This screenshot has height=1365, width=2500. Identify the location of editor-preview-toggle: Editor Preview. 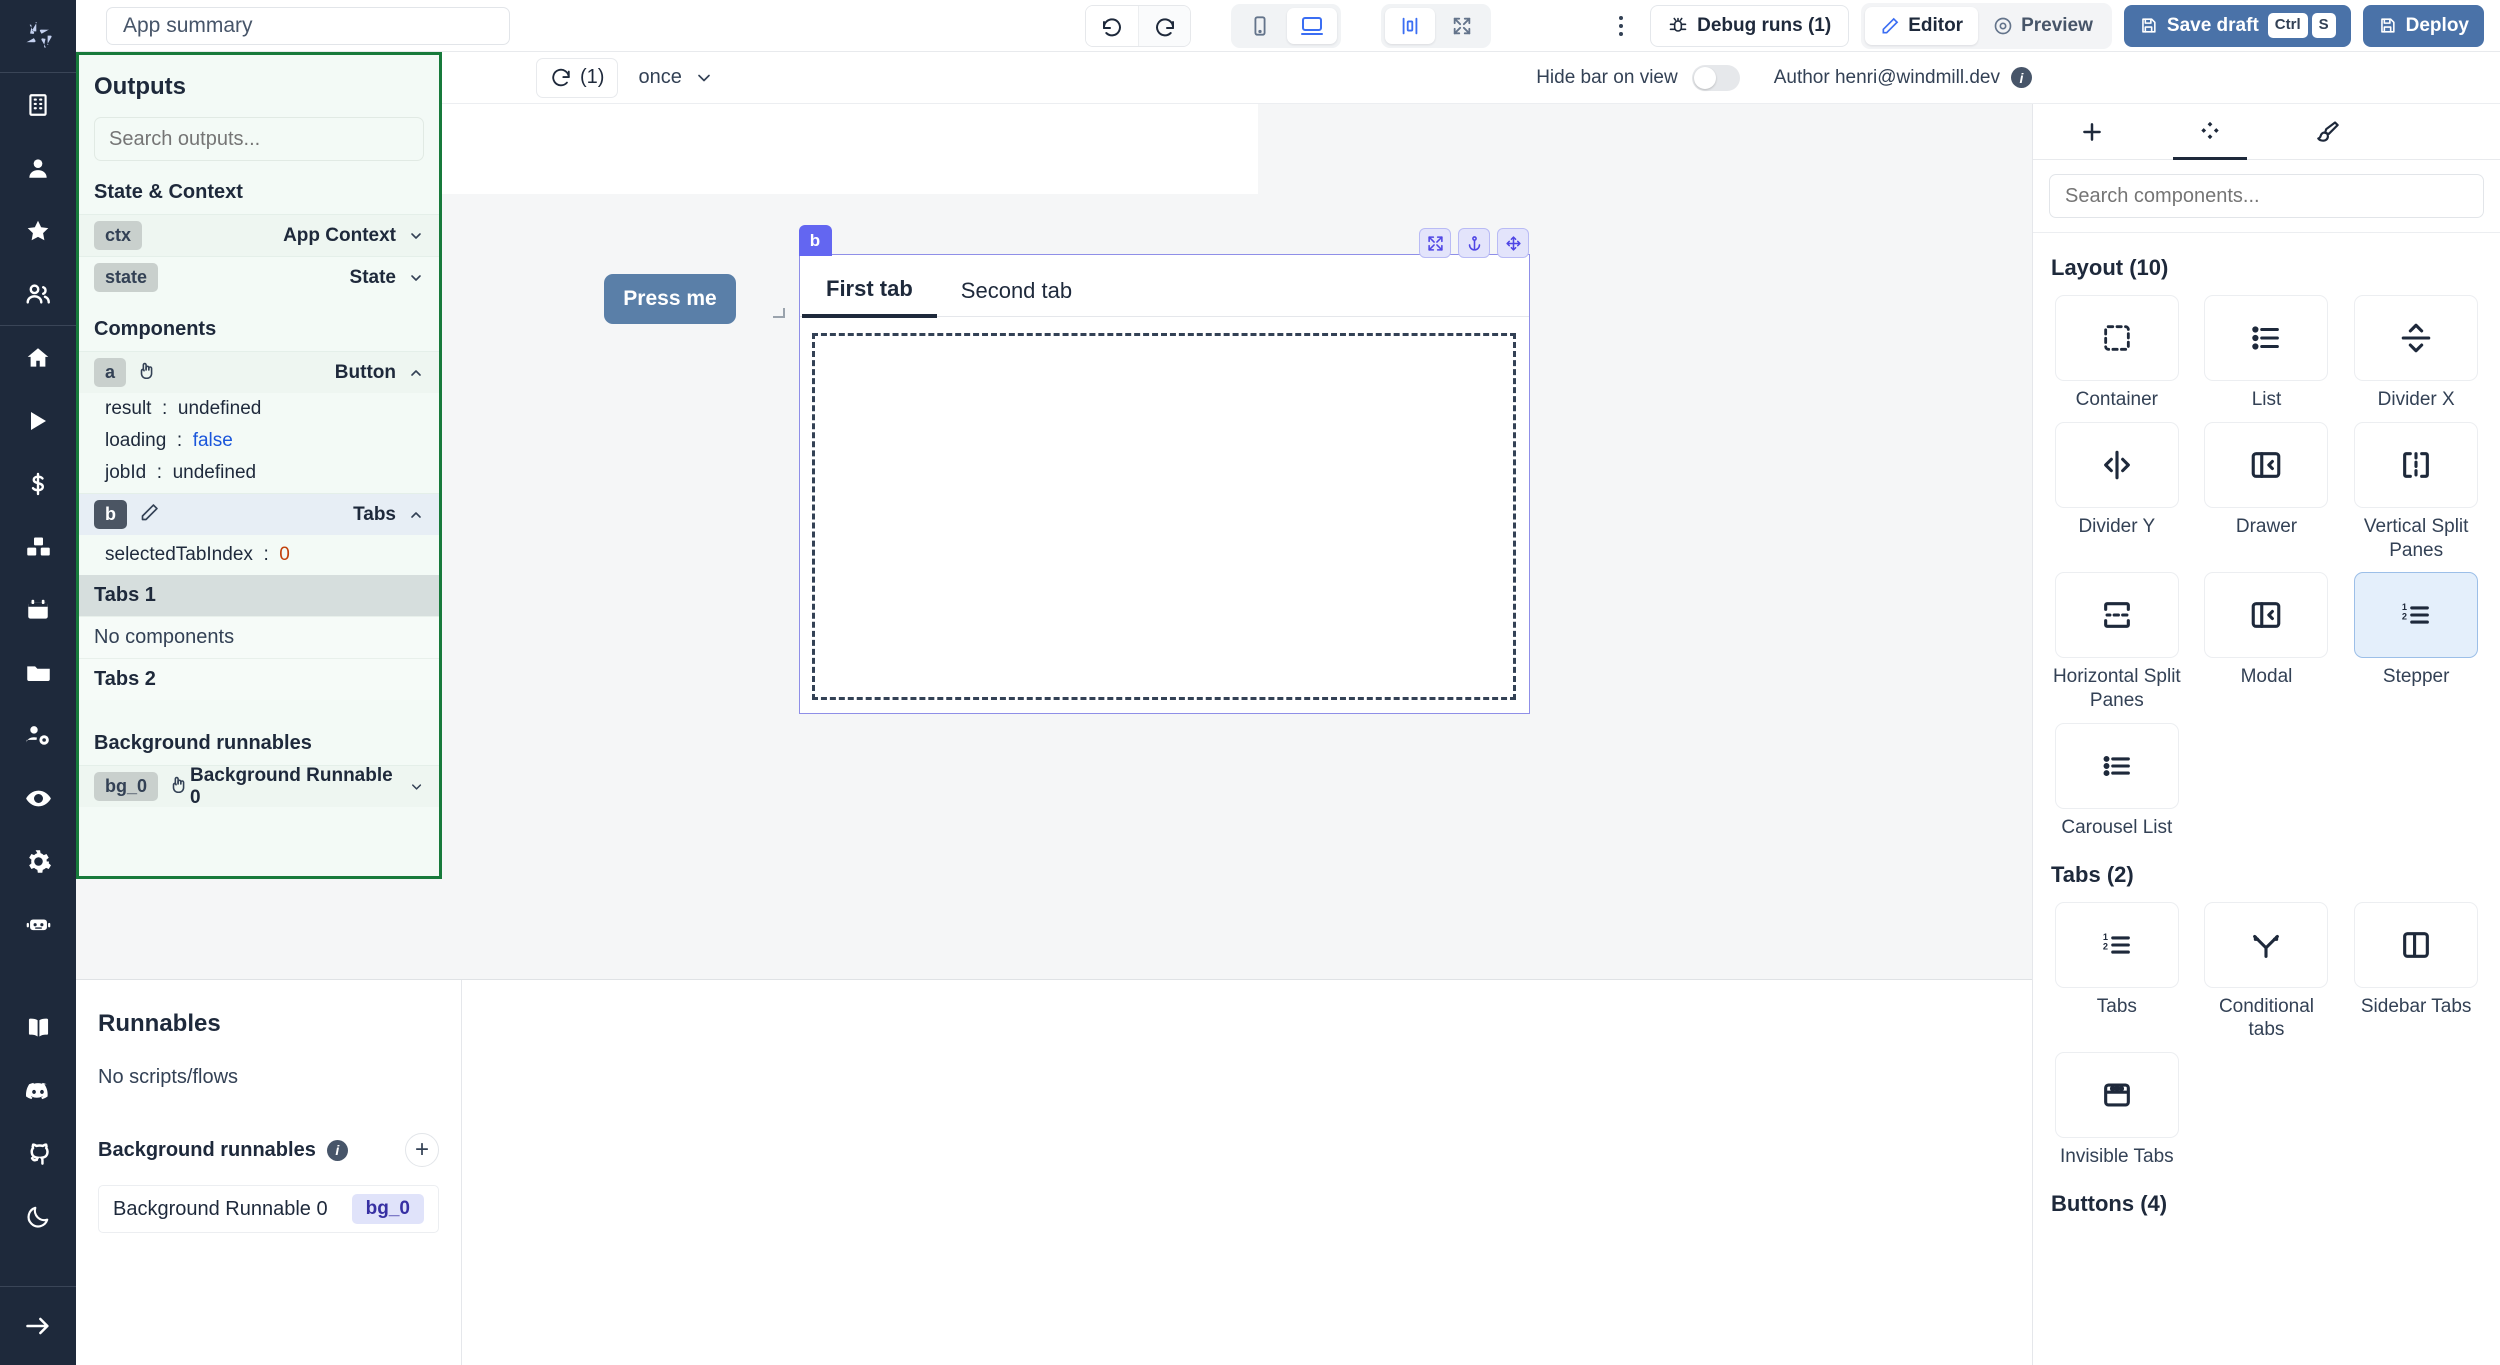
(1986, 25).